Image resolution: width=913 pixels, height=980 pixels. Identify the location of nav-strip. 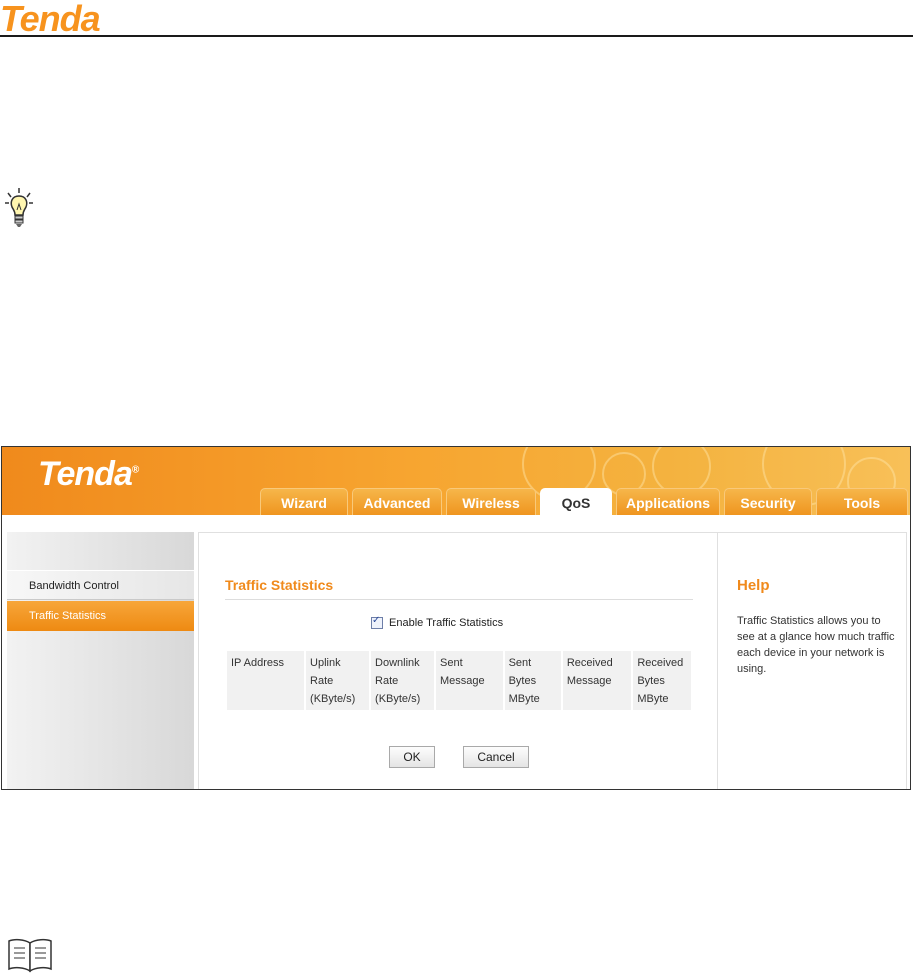
(456, 523).